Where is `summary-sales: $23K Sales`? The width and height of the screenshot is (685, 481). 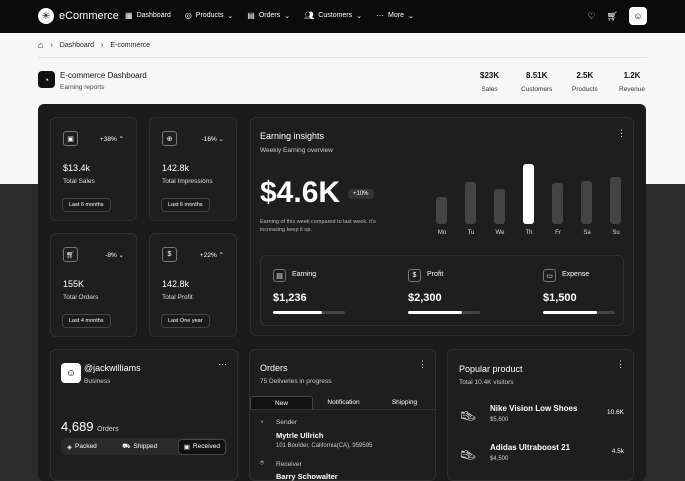
summary-sales: $23K Sales is located at coordinates (490, 82).